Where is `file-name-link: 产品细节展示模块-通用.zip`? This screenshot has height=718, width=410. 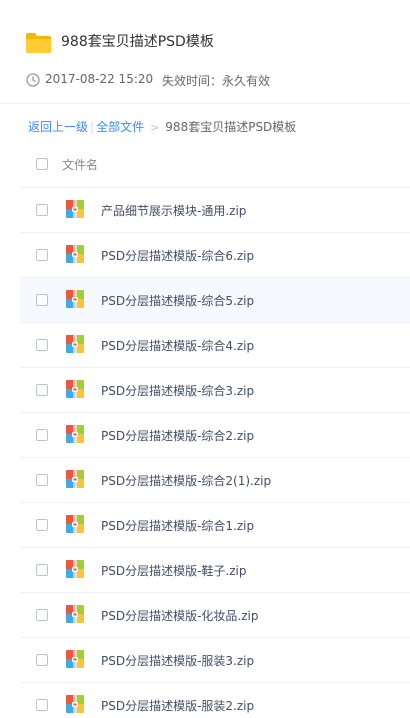
file-name-link: 产品细节展示模块-通用.zip is located at coordinates (173, 210).